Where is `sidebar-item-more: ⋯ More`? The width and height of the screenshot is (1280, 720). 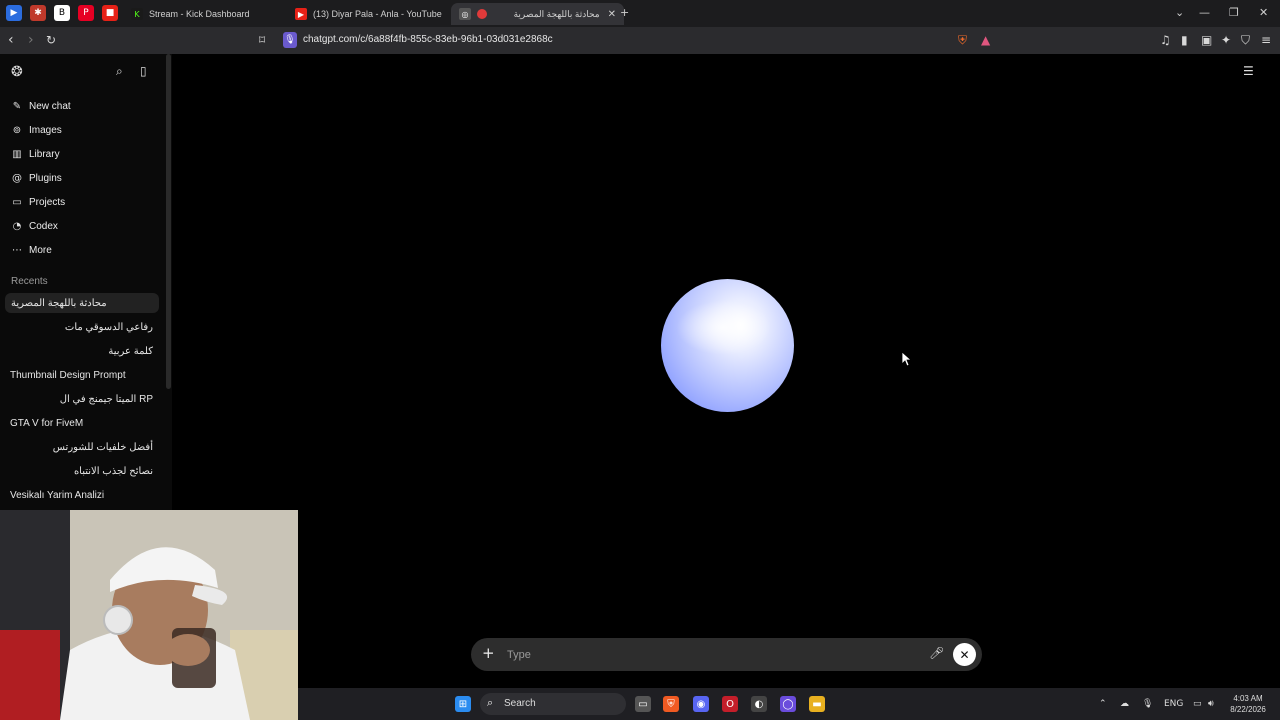
sidebar-item-more: ⋯ More is located at coordinates (31, 250).